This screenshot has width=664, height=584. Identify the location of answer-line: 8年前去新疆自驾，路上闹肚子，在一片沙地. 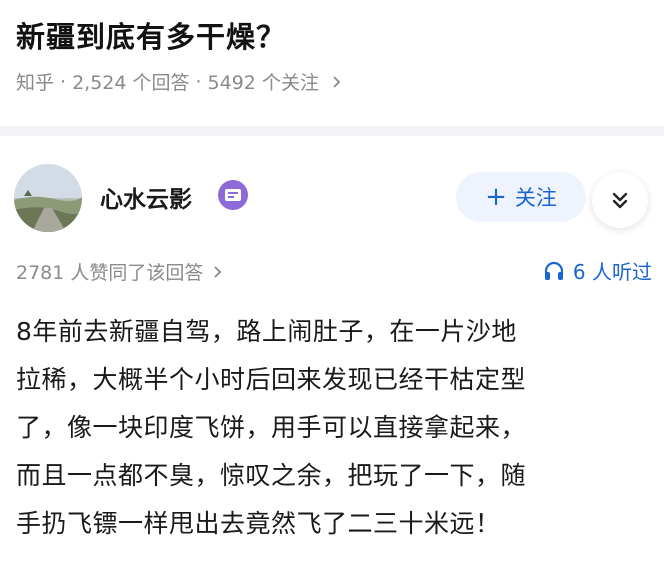
(266, 331).